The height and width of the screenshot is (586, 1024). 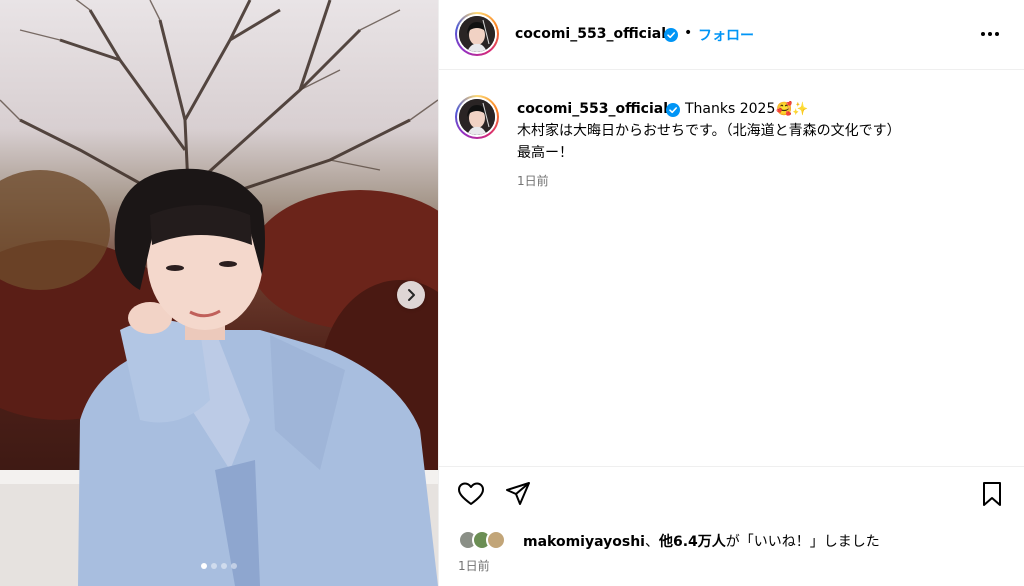 I want to click on post-timestamp: 1日前, so click(x=474, y=565).